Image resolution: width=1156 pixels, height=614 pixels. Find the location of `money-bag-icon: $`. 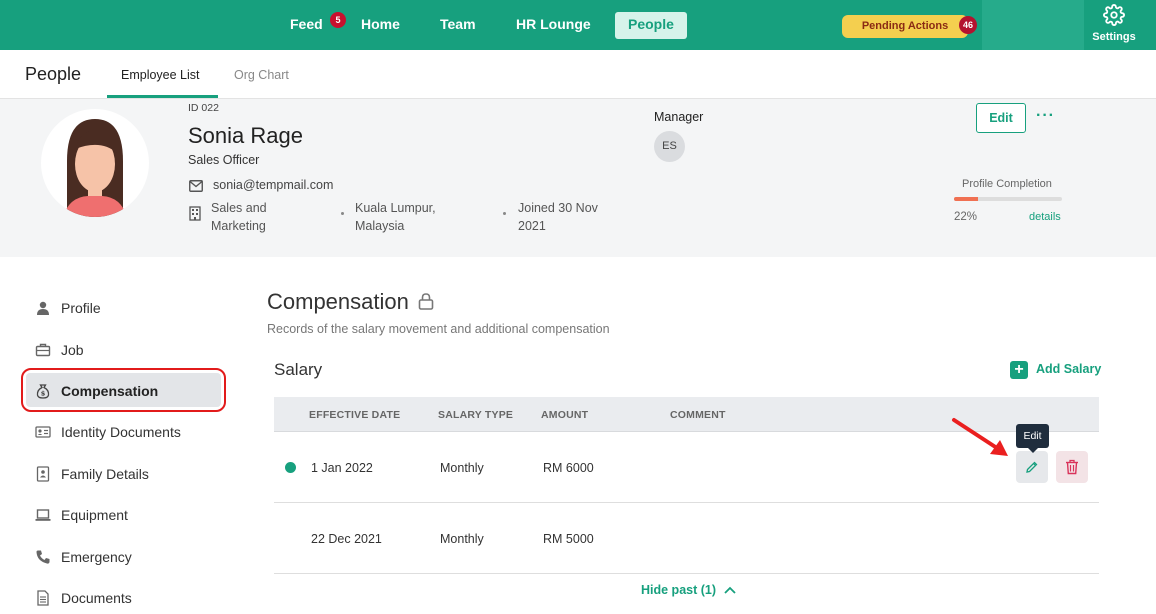

money-bag-icon: $ is located at coordinates (43, 391).